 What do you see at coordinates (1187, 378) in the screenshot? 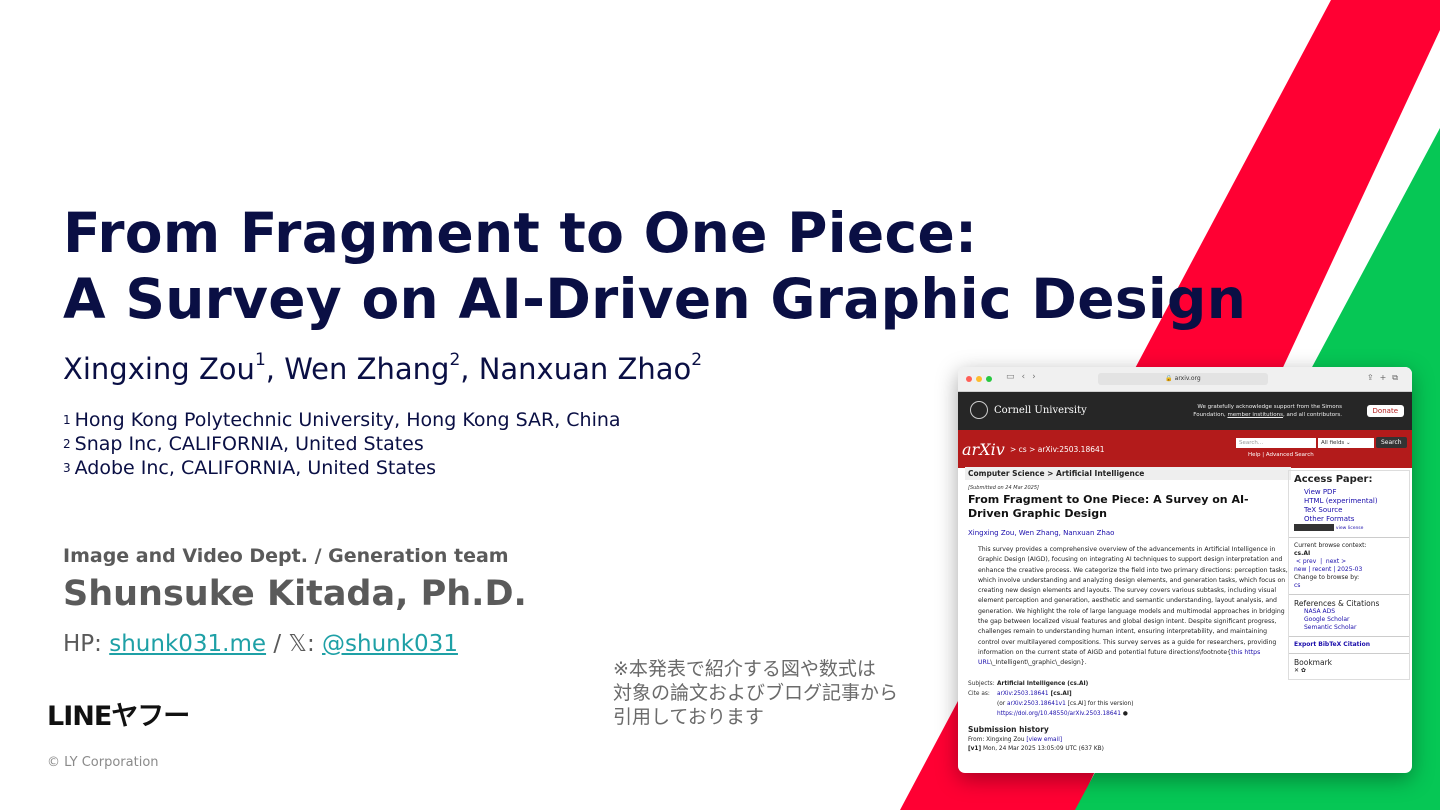
I see `url-text: arxiv.org` at bounding box center [1187, 378].